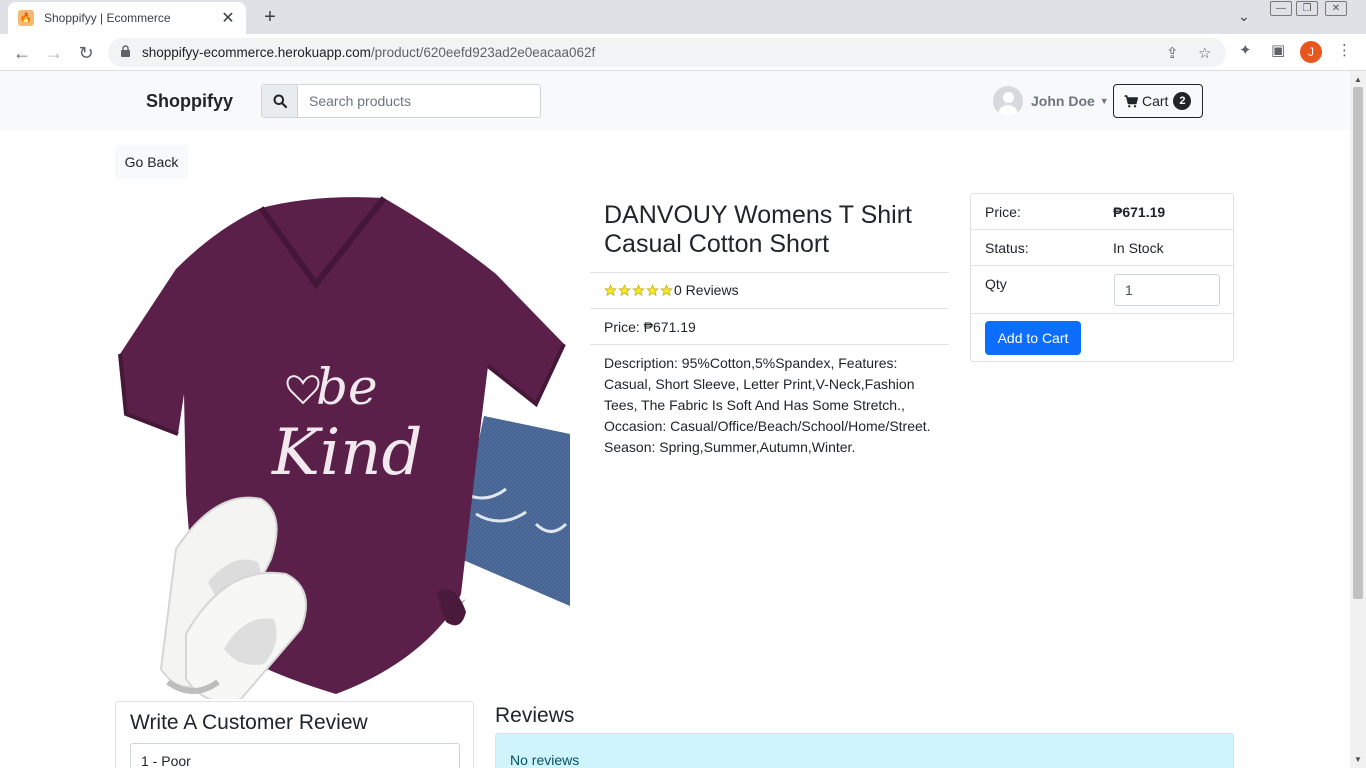 The image size is (1366, 768). What do you see at coordinates (249, 722) in the screenshot?
I see `write-review-title: Write A Customer Review` at bounding box center [249, 722].